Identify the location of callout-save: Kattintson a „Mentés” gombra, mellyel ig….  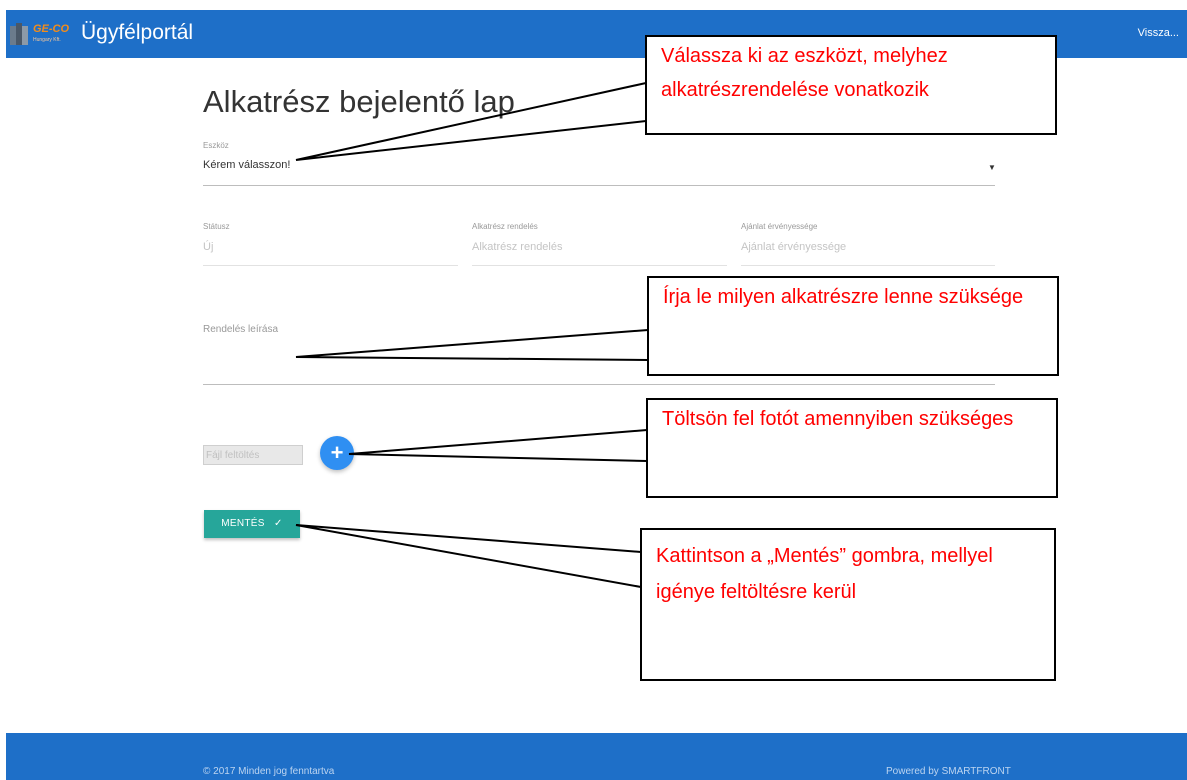
(848, 604).